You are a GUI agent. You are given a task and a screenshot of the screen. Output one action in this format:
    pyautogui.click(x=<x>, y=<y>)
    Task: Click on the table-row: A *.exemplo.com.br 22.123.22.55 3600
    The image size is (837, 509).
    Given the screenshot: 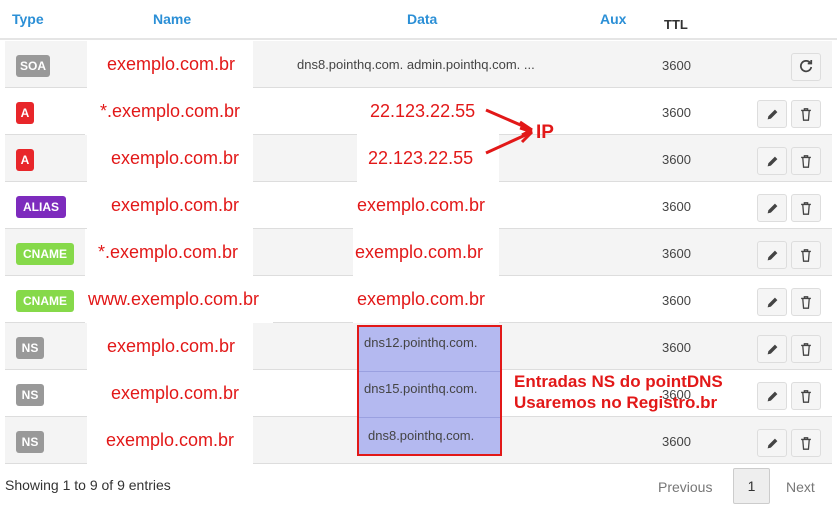 What is the action you would take?
    pyautogui.click(x=418, y=111)
    